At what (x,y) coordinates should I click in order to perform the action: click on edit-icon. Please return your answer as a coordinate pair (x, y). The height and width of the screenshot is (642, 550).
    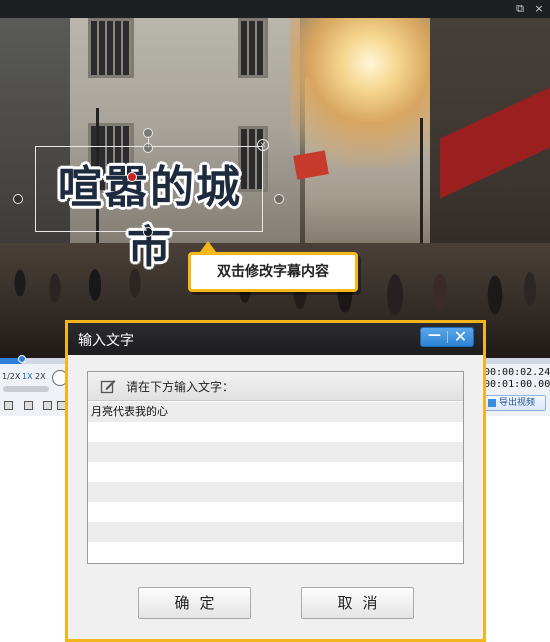
    Looking at the image, I should click on (108, 387).